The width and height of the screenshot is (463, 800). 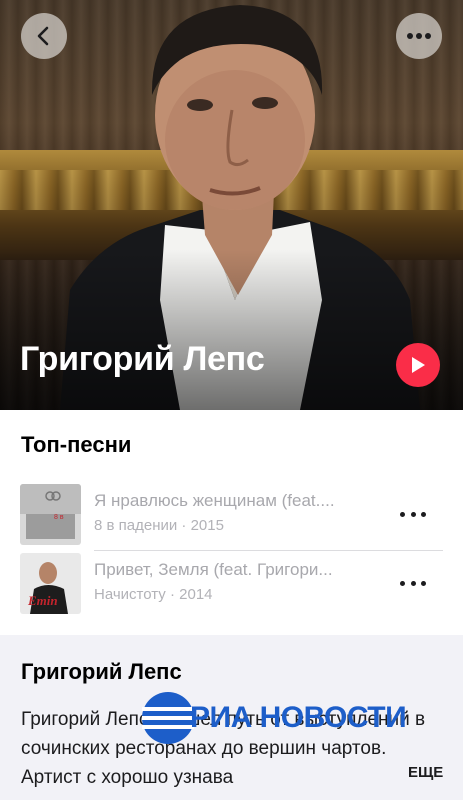 I want to click on song-meta: 8 в падении · 2015, so click(x=159, y=525).